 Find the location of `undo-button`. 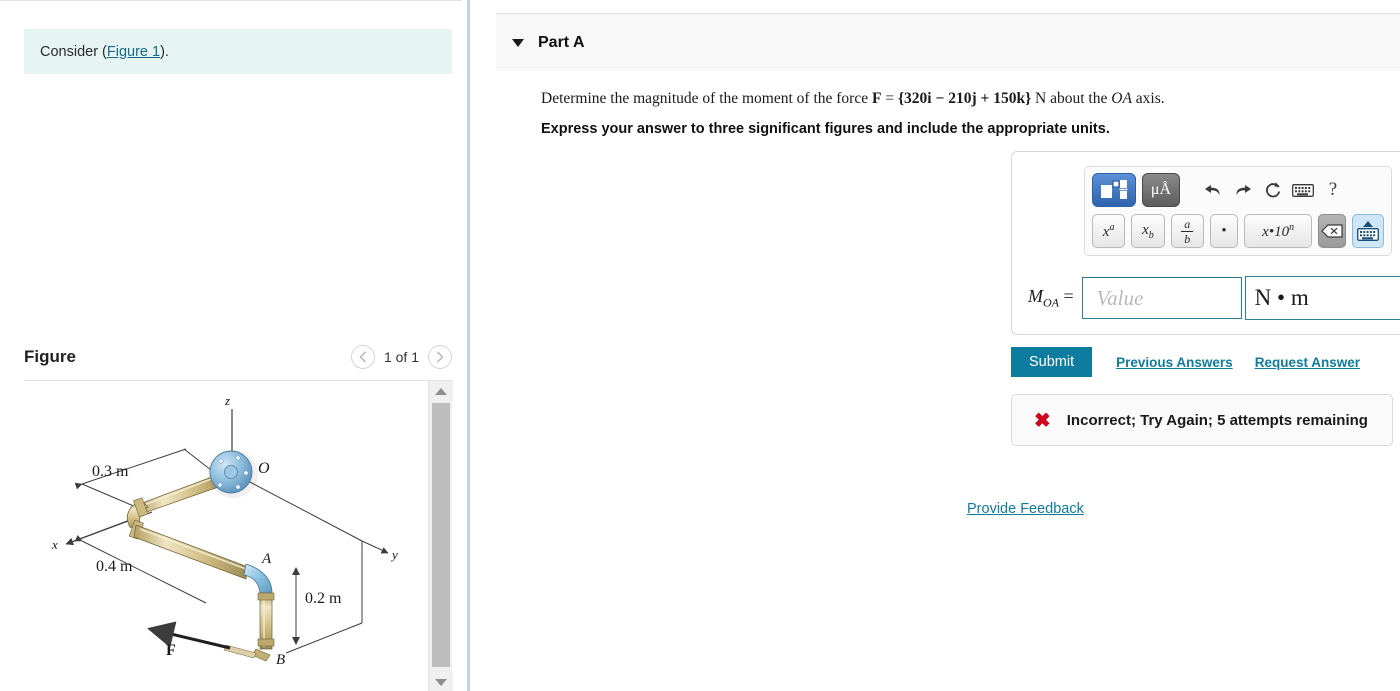

undo-button is located at coordinates (1213, 190).